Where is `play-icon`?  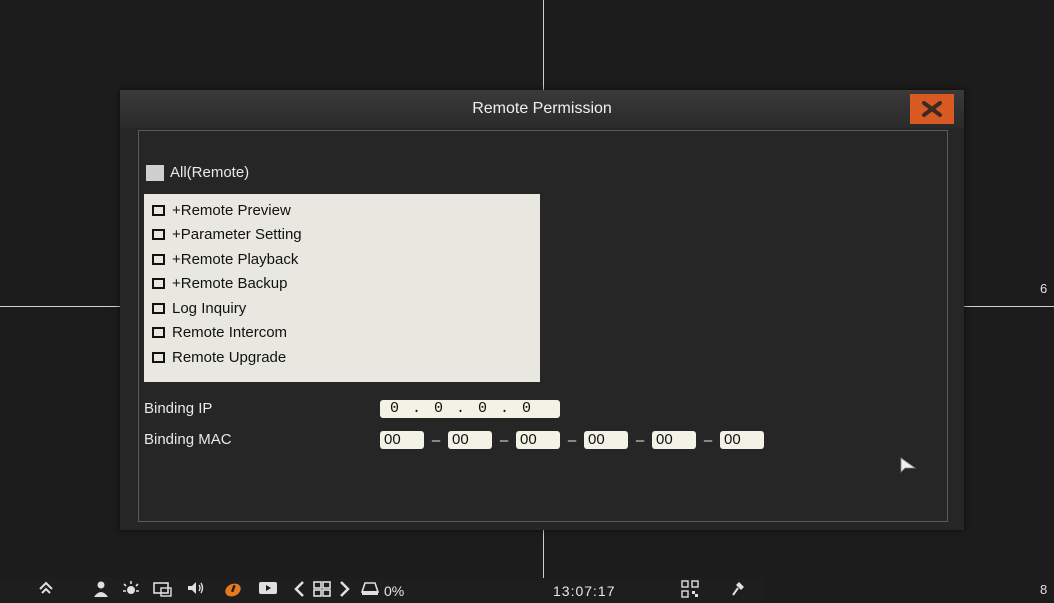 play-icon is located at coordinates (268, 588).